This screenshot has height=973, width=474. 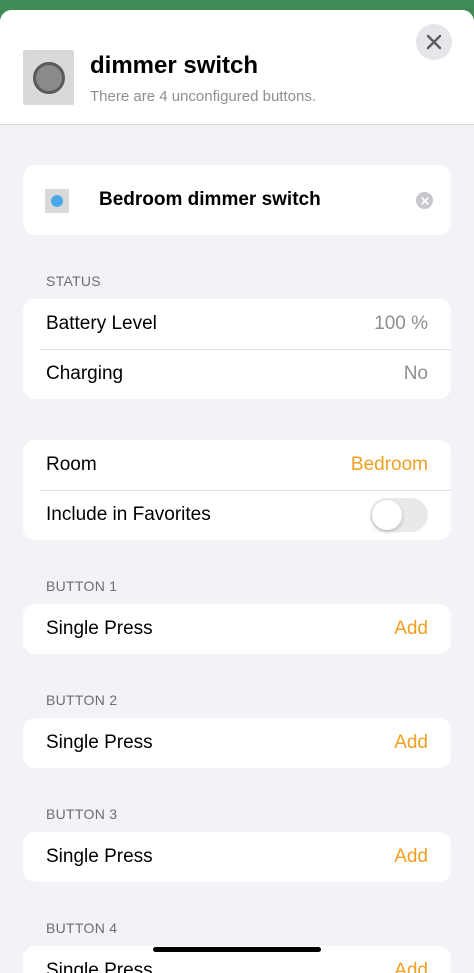 I want to click on favorites-label: Include in Favorites, so click(x=128, y=514).